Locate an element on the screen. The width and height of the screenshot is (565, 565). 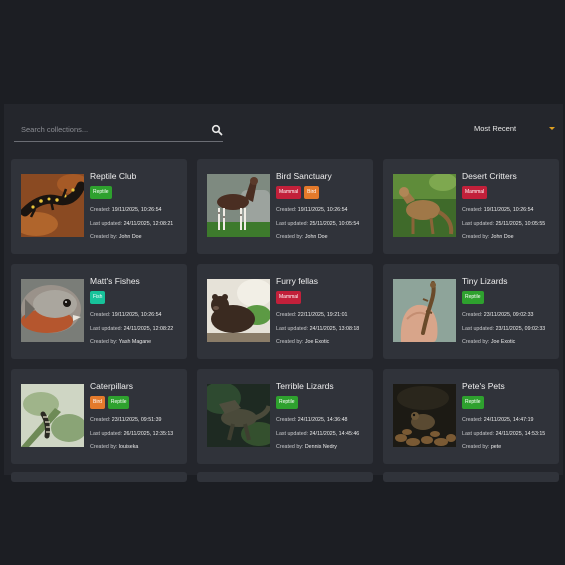
last-updated-date: Last updated: 24/11/2025, 12:08:21 is located at coordinates (131, 224).